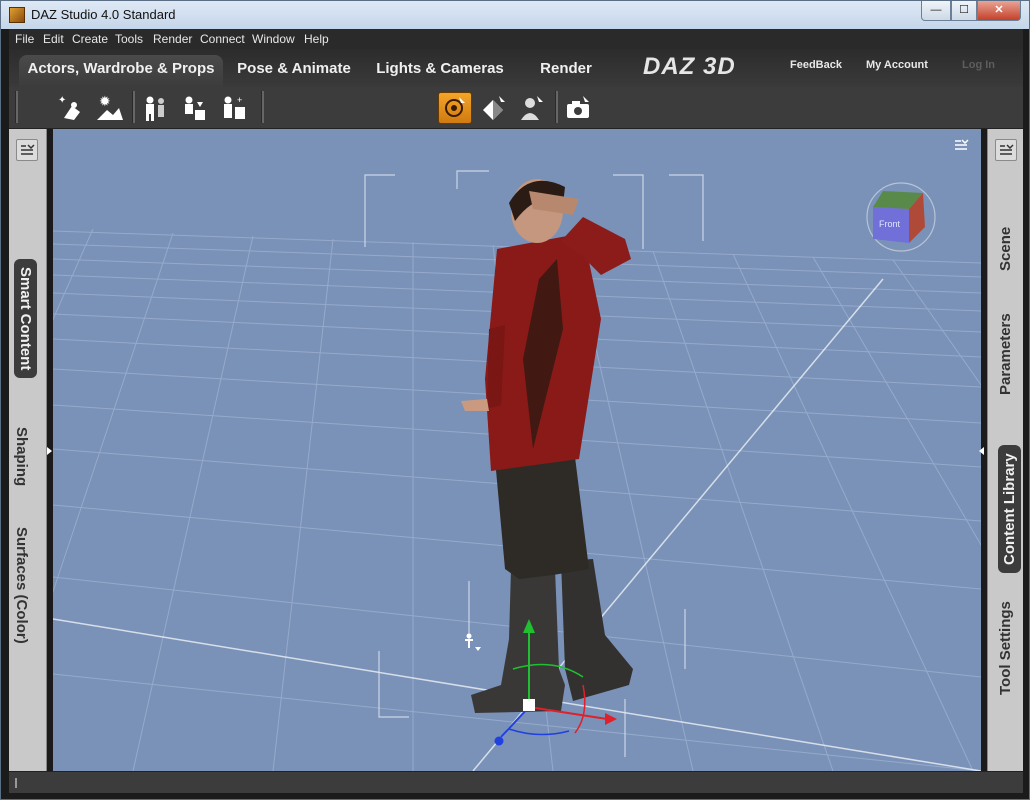  I want to click on my-account-link: My Account, so click(897, 65).